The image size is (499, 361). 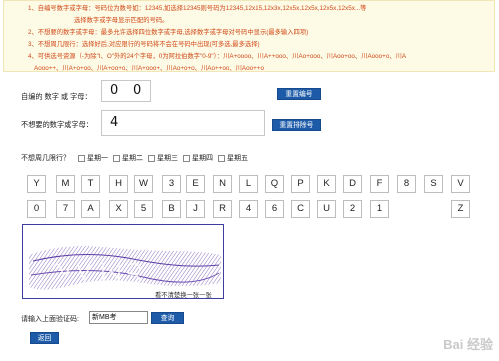 I want to click on key-button: R, so click(x=222, y=209).